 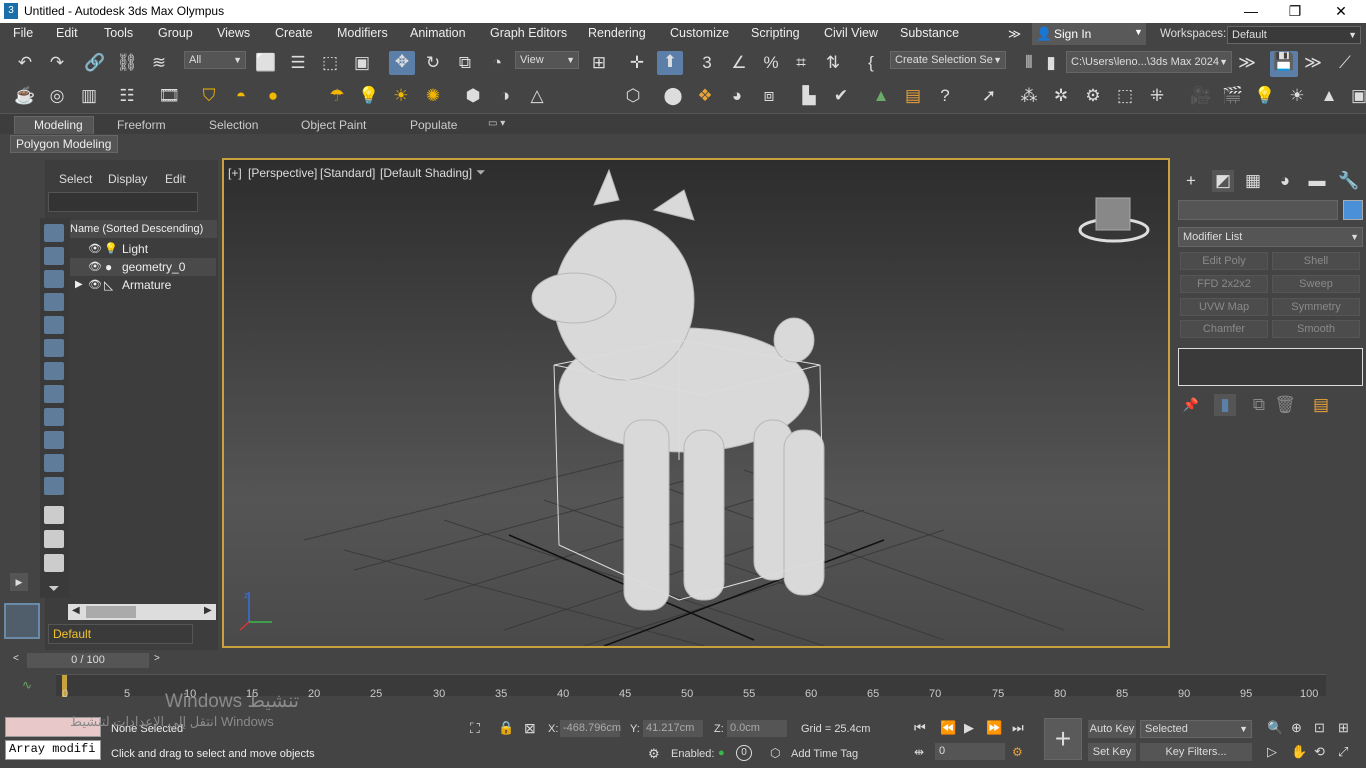 I want to click on sphere-icon: ◑, so click(x=505, y=96).